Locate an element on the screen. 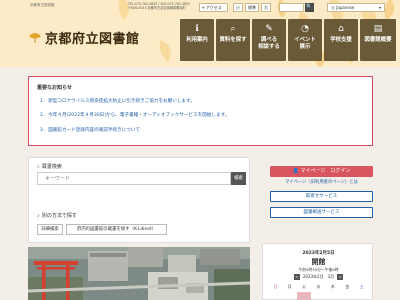  prev-month-button: < is located at coordinates (296, 277).